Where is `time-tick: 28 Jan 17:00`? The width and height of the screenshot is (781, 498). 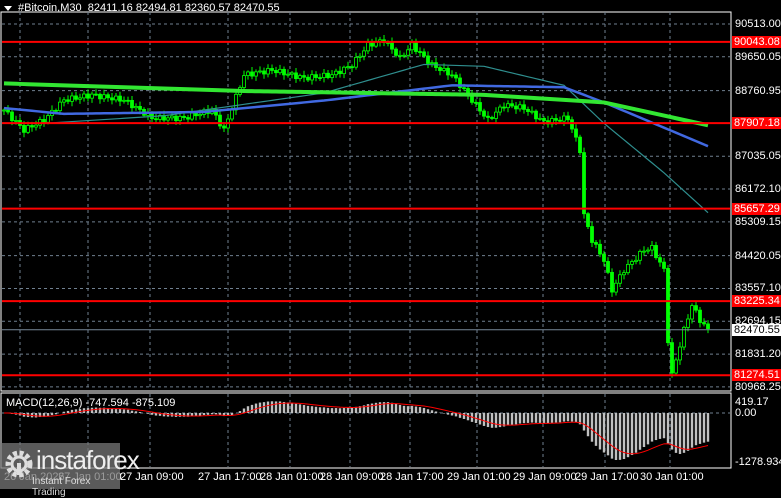 time-tick: 28 Jan 17:00 is located at coordinates (412, 477).